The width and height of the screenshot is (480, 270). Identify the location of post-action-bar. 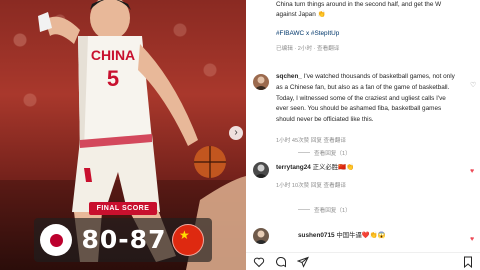
(363, 261).